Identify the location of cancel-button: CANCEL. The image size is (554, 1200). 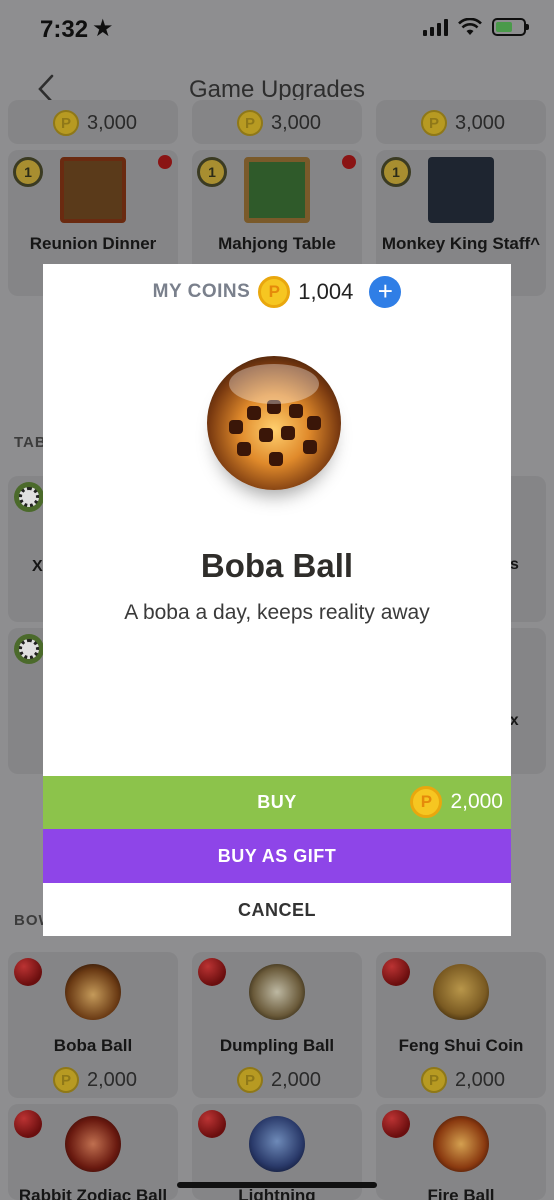
(277, 909).